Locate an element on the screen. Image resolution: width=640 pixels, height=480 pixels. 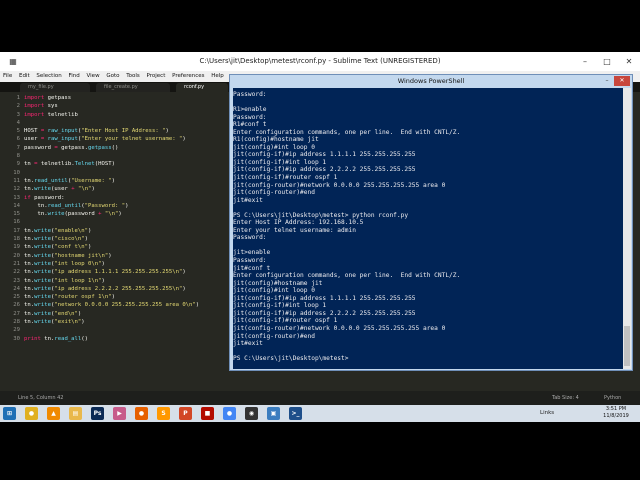
close-icon: ✕ is located at coordinates (629, 61).